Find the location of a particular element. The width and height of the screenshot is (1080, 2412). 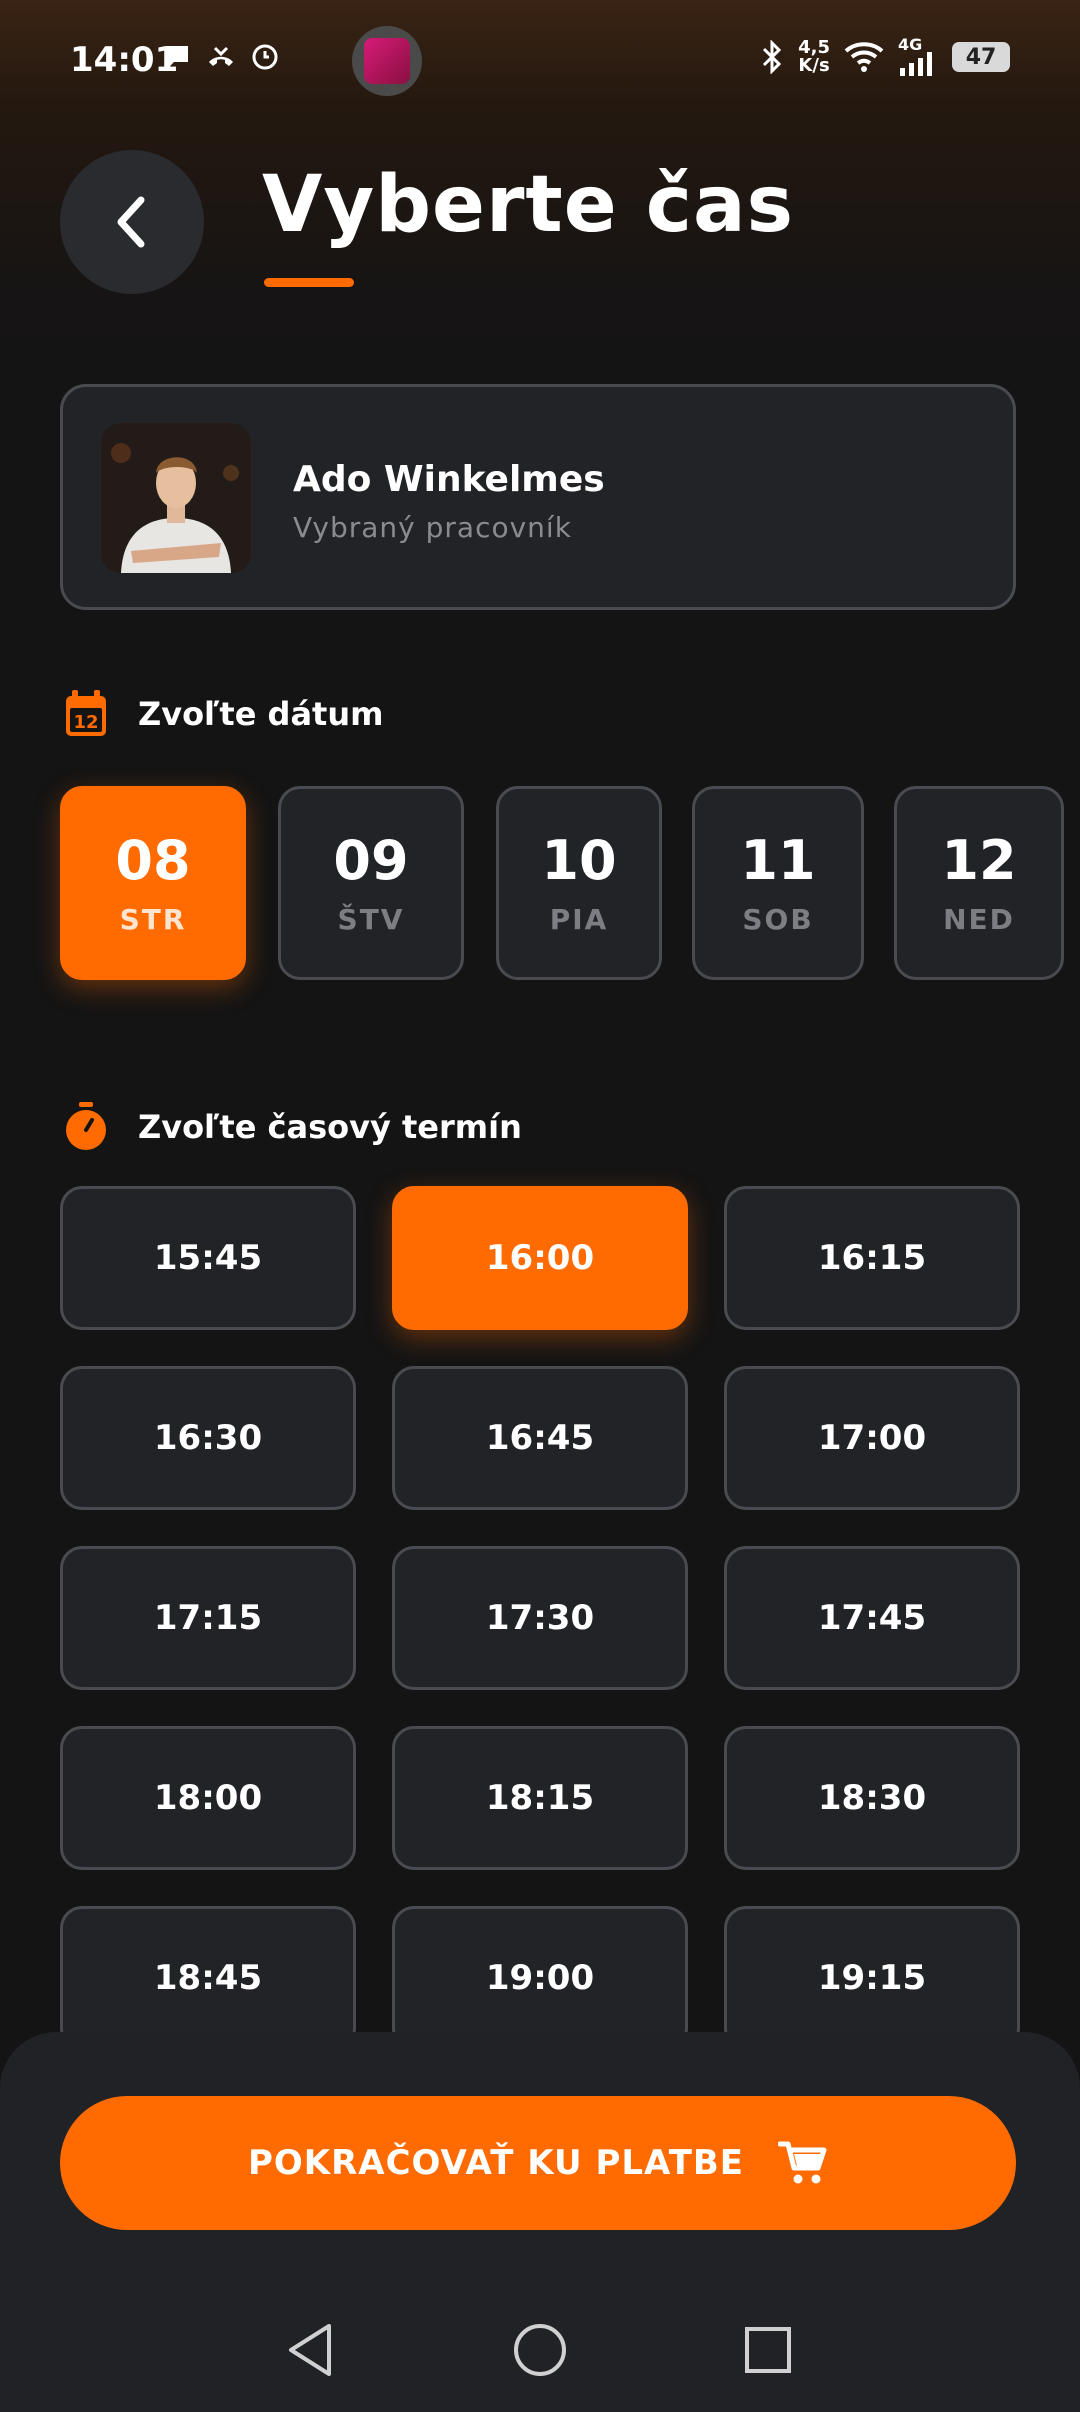

time-slot: 16:30 is located at coordinates (208, 1438).